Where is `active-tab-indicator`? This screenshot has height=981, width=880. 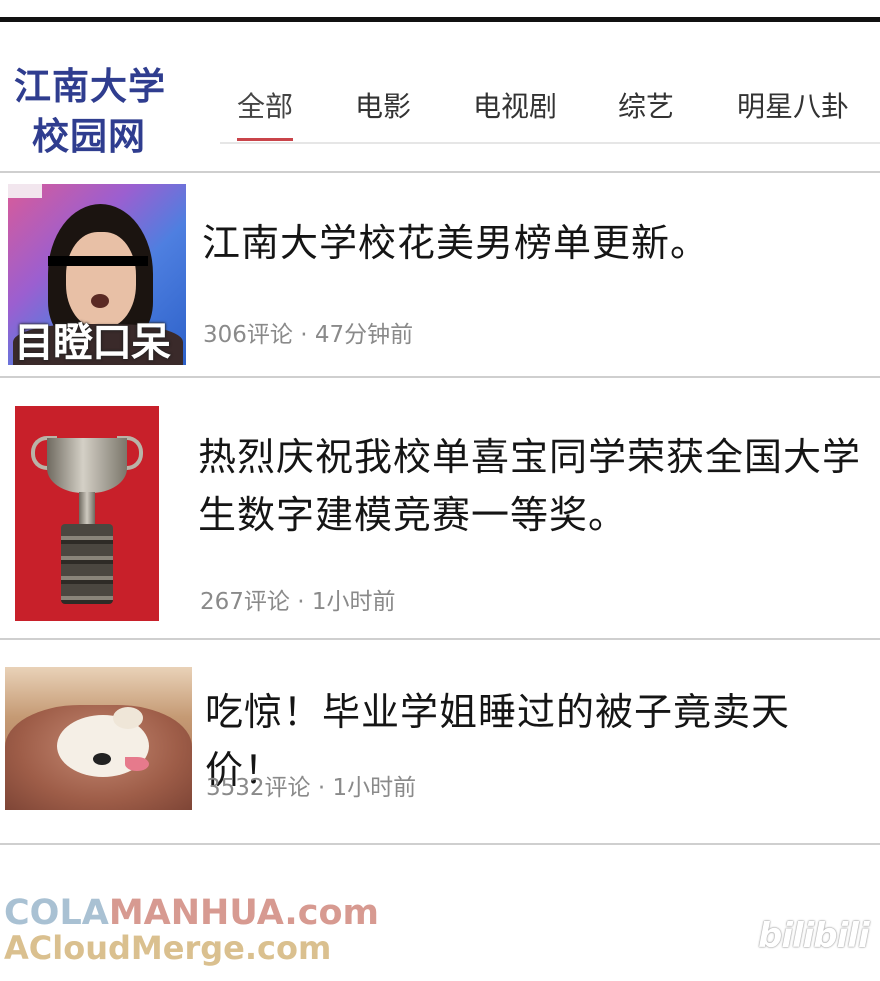
active-tab-indicator is located at coordinates (265, 139).